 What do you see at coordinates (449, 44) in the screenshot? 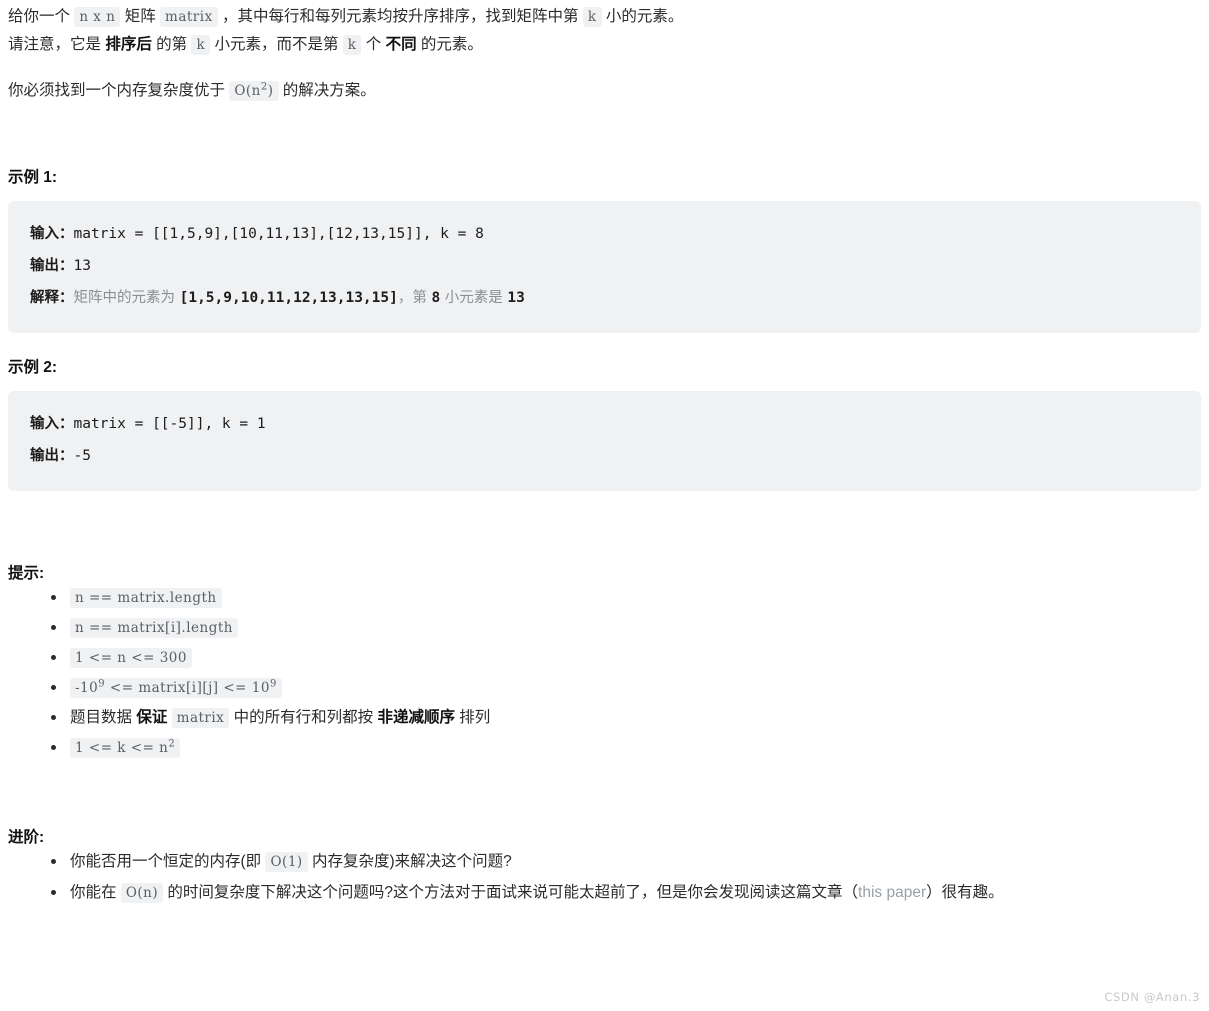
I see `intro-text-2e: 的元素。` at bounding box center [449, 44].